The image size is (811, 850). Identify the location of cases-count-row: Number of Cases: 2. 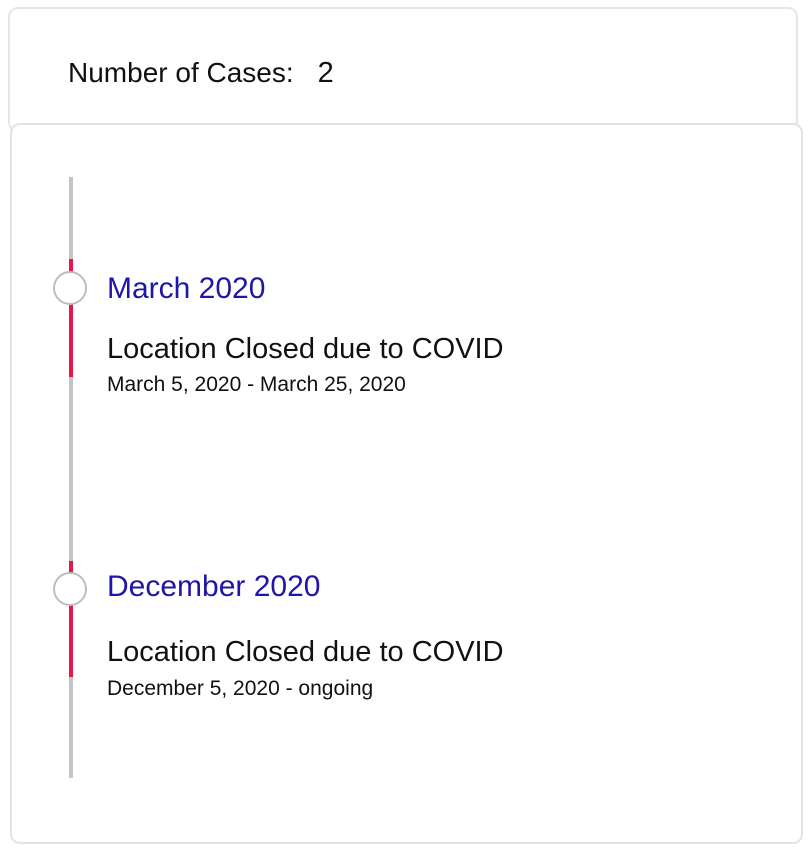
(201, 73).